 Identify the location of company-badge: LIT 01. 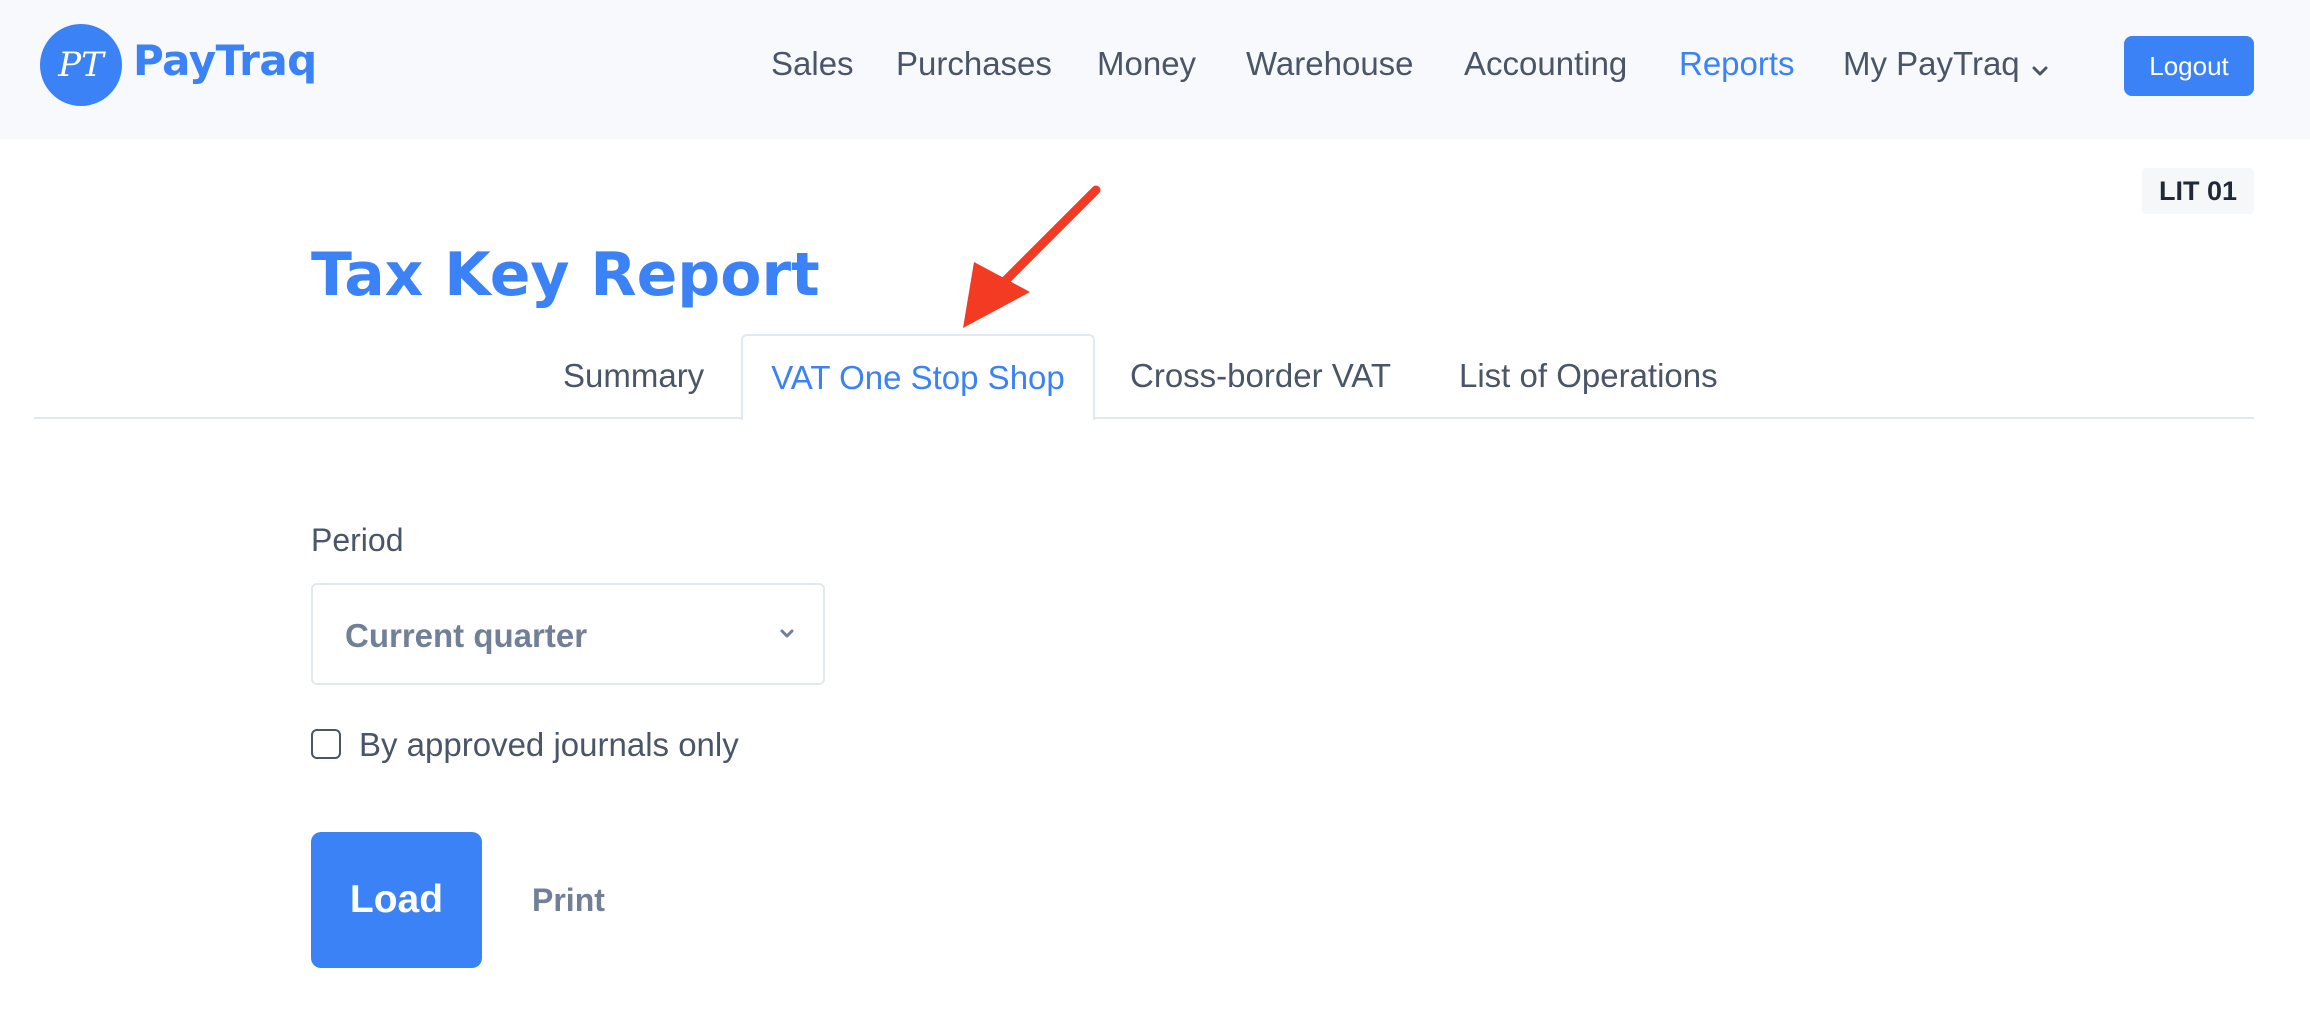
(2198, 191).